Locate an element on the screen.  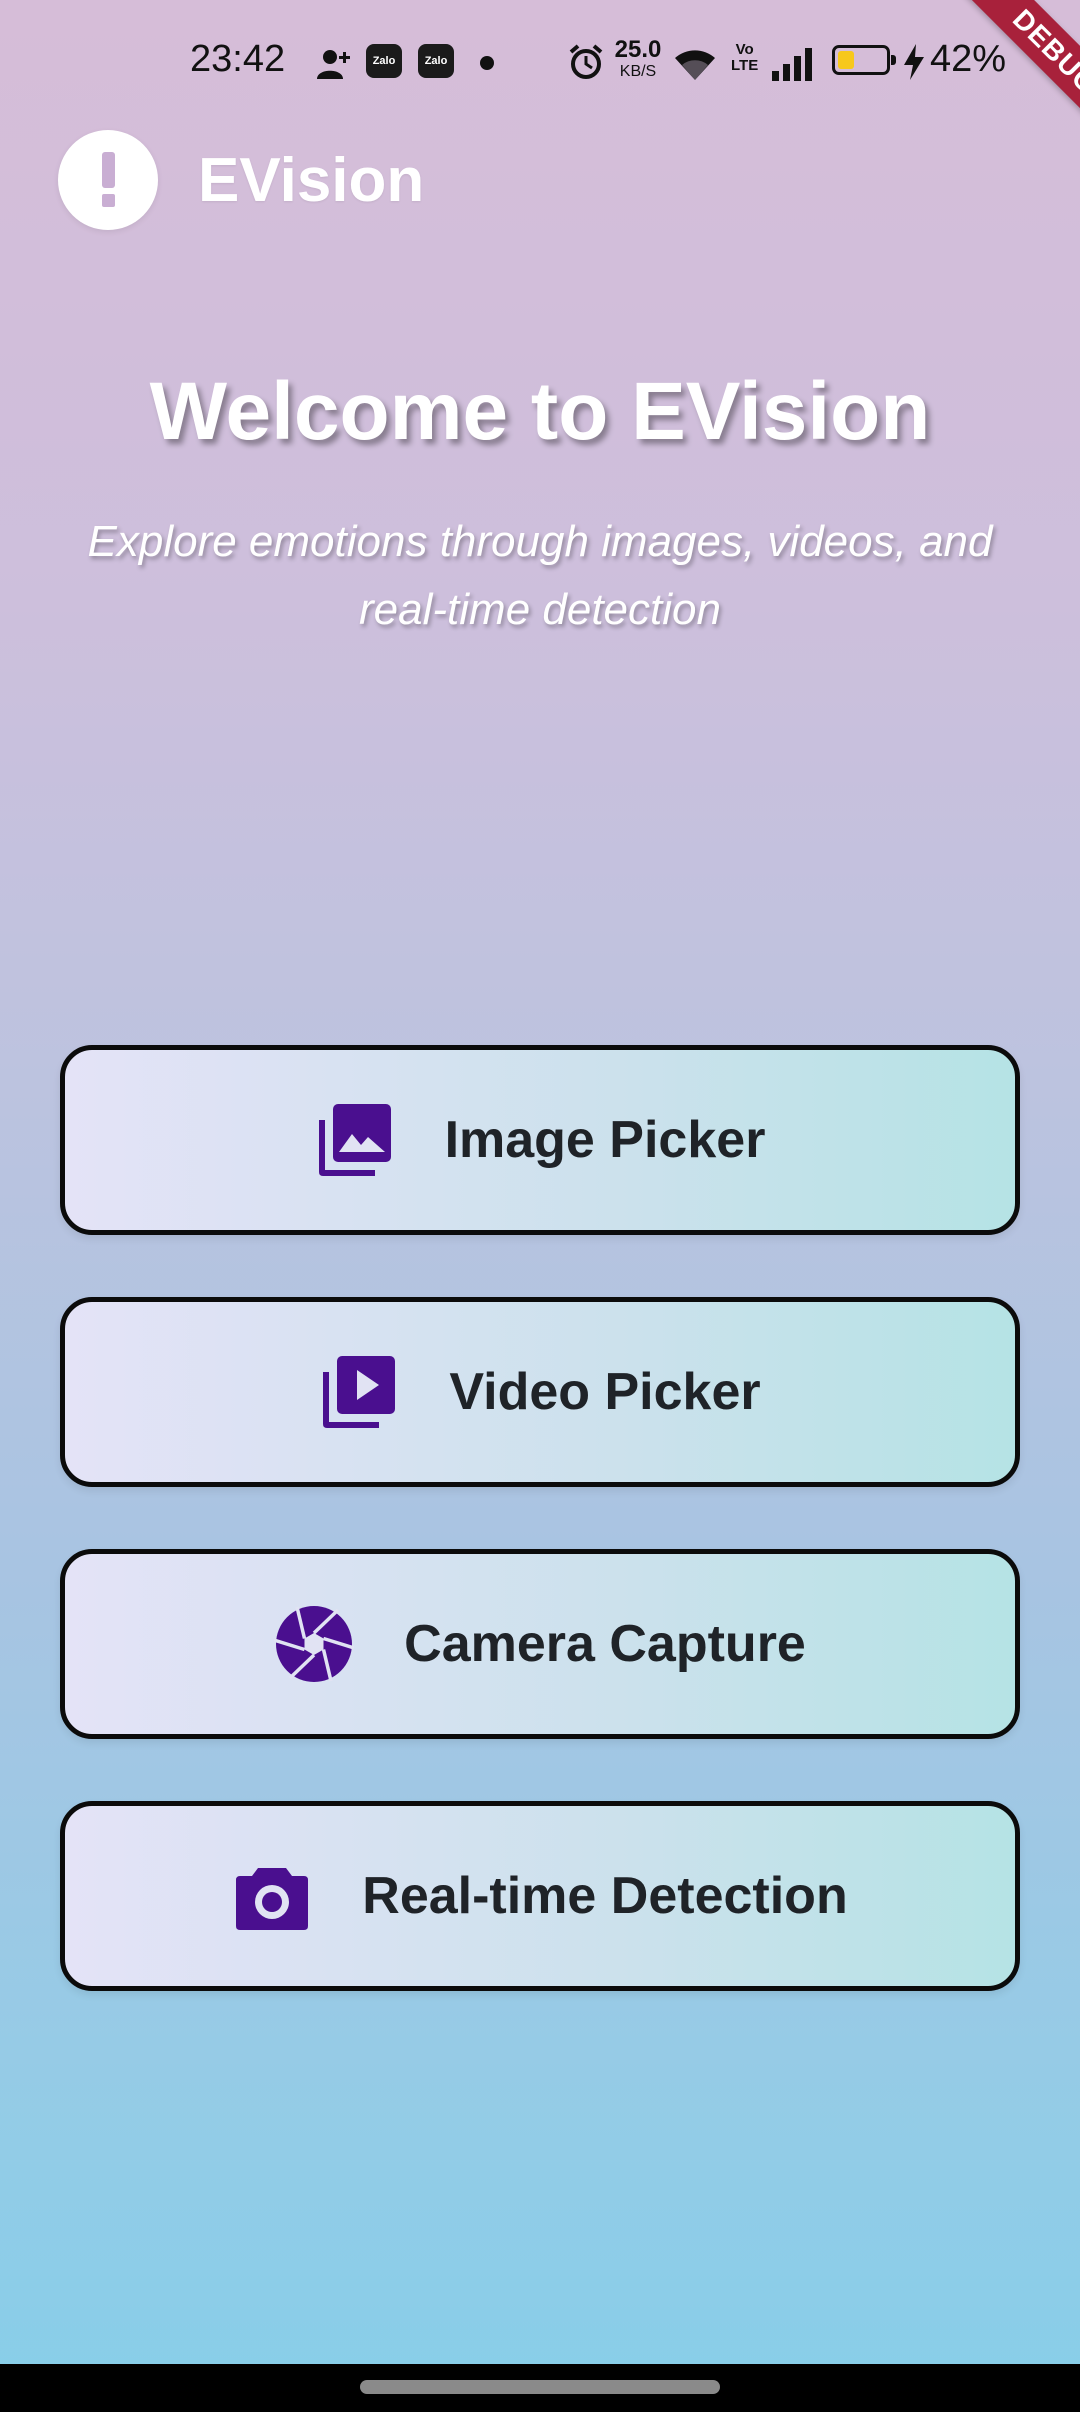
add-person-icon is located at coordinates (333, 64).